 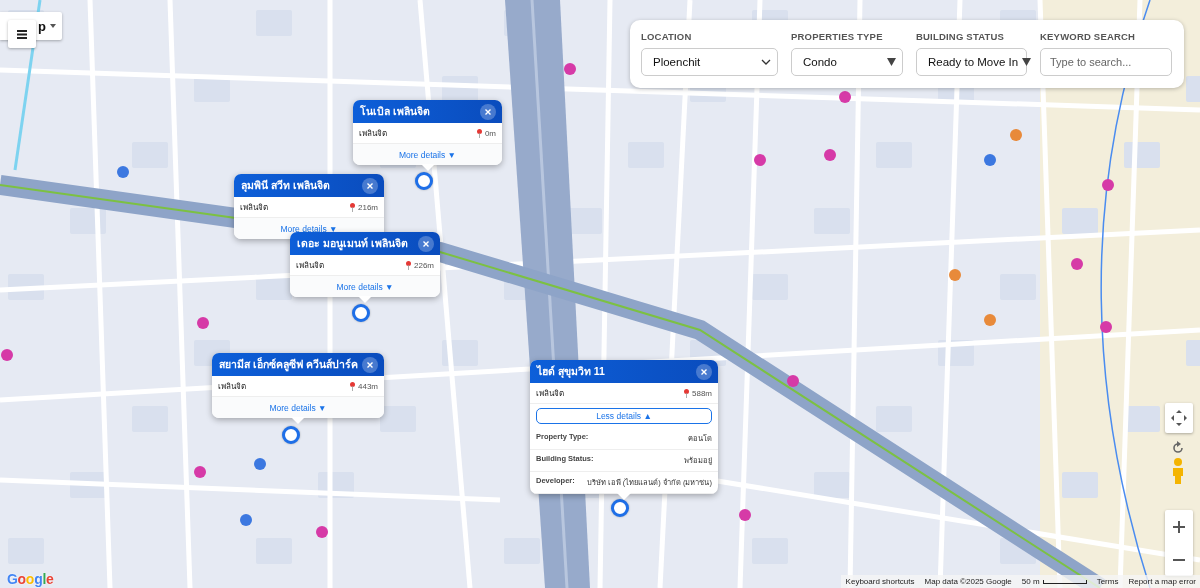 I want to click on move-arrows-icon, so click(x=1179, y=418).